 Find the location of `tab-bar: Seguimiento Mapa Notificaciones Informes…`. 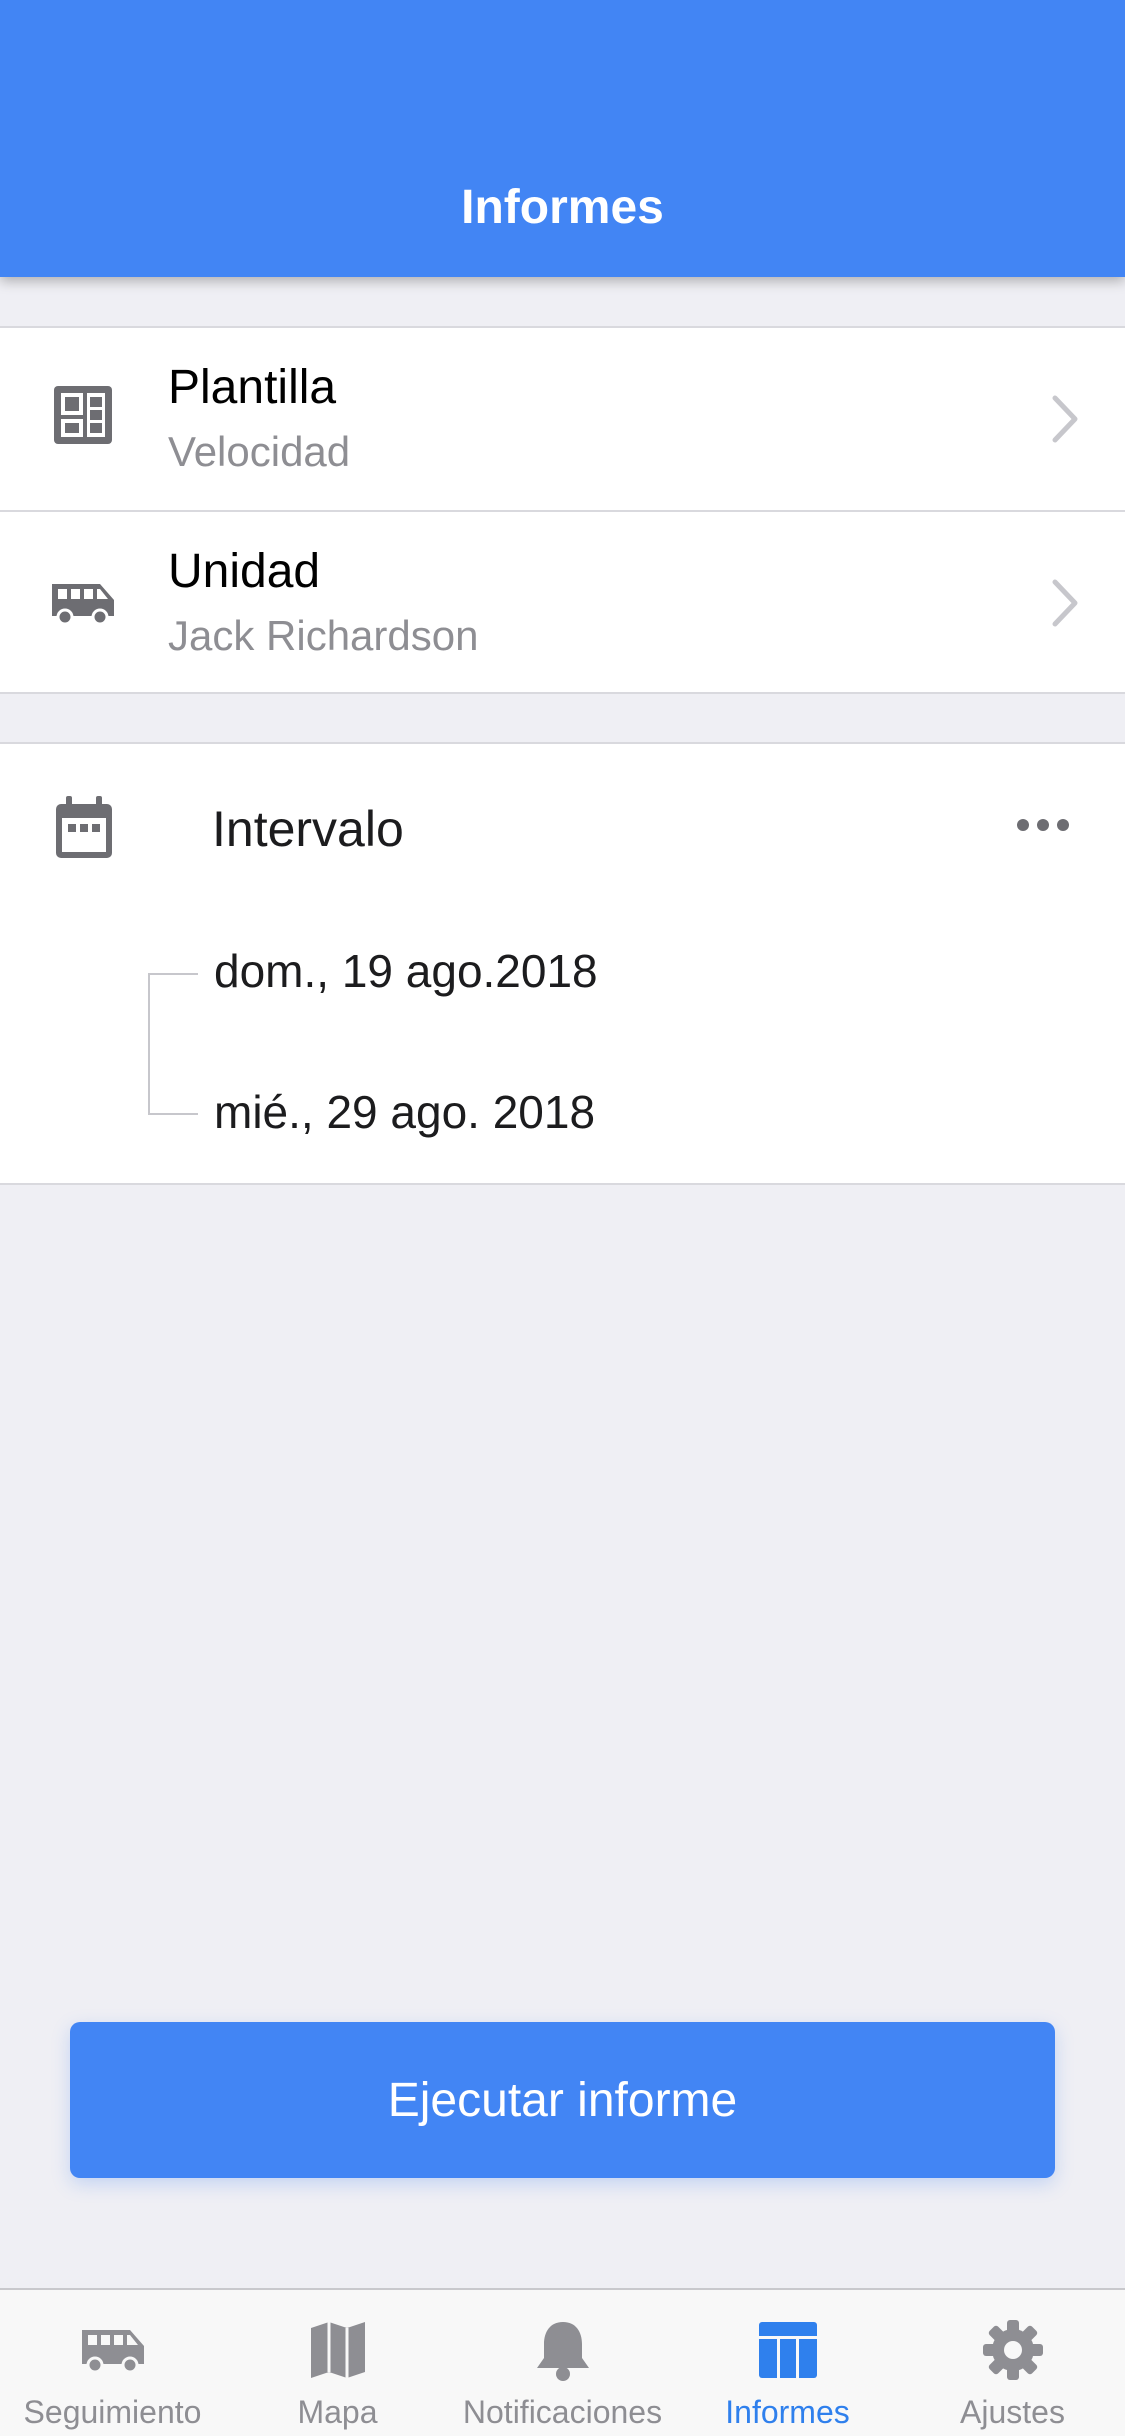

tab-bar: Seguimiento Mapa Notificaciones Informes… is located at coordinates (562, 2362).